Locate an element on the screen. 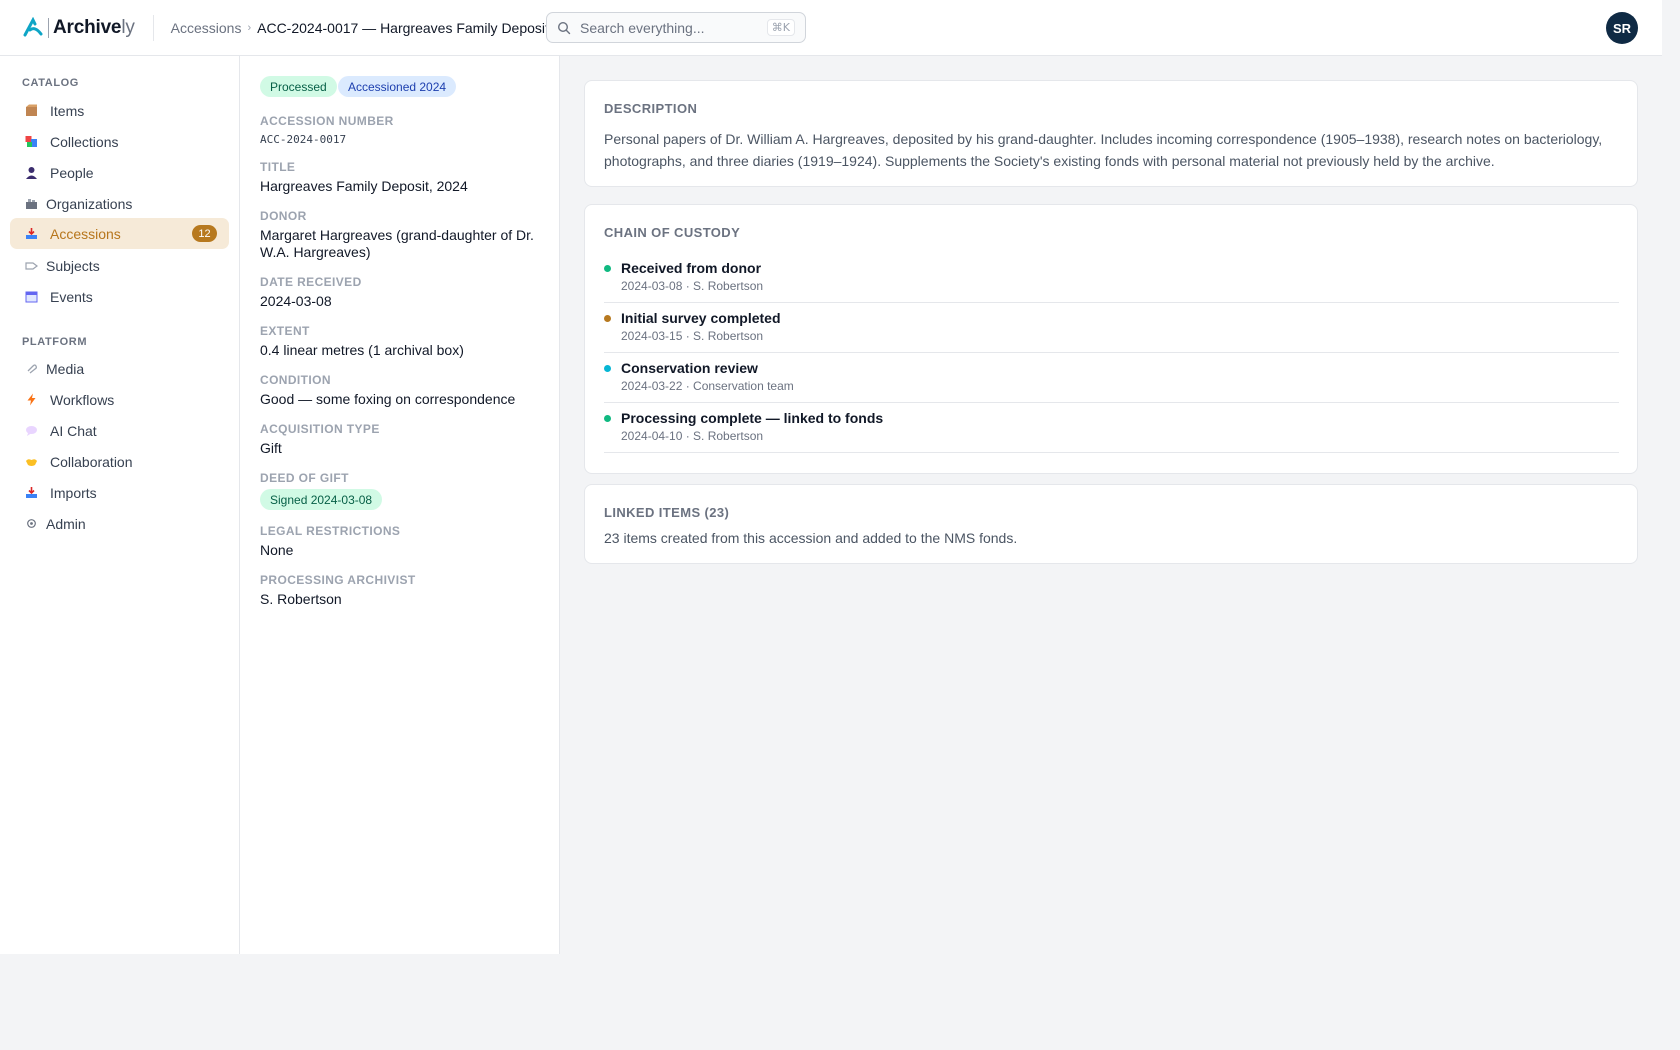 This screenshot has height=1050, width=1680. description-title: DESCRIPTION is located at coordinates (651, 108).